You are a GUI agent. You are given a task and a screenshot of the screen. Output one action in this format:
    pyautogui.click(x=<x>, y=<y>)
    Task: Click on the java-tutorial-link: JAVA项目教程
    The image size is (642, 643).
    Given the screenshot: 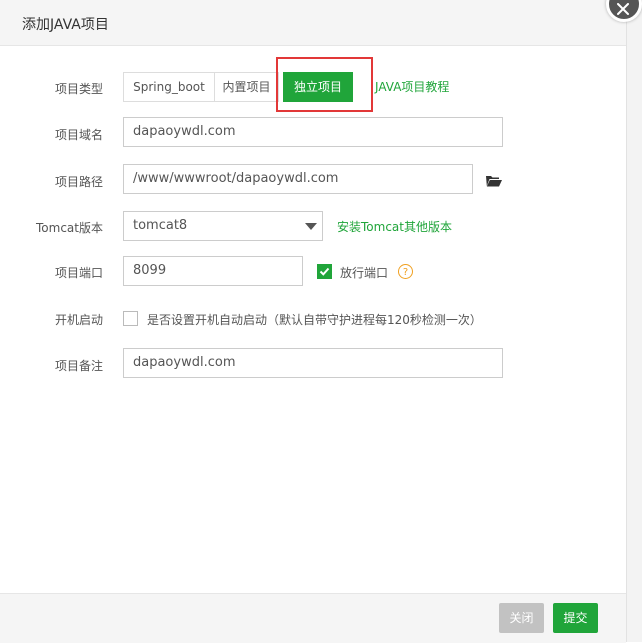 What is the action you would take?
    pyautogui.click(x=412, y=86)
    